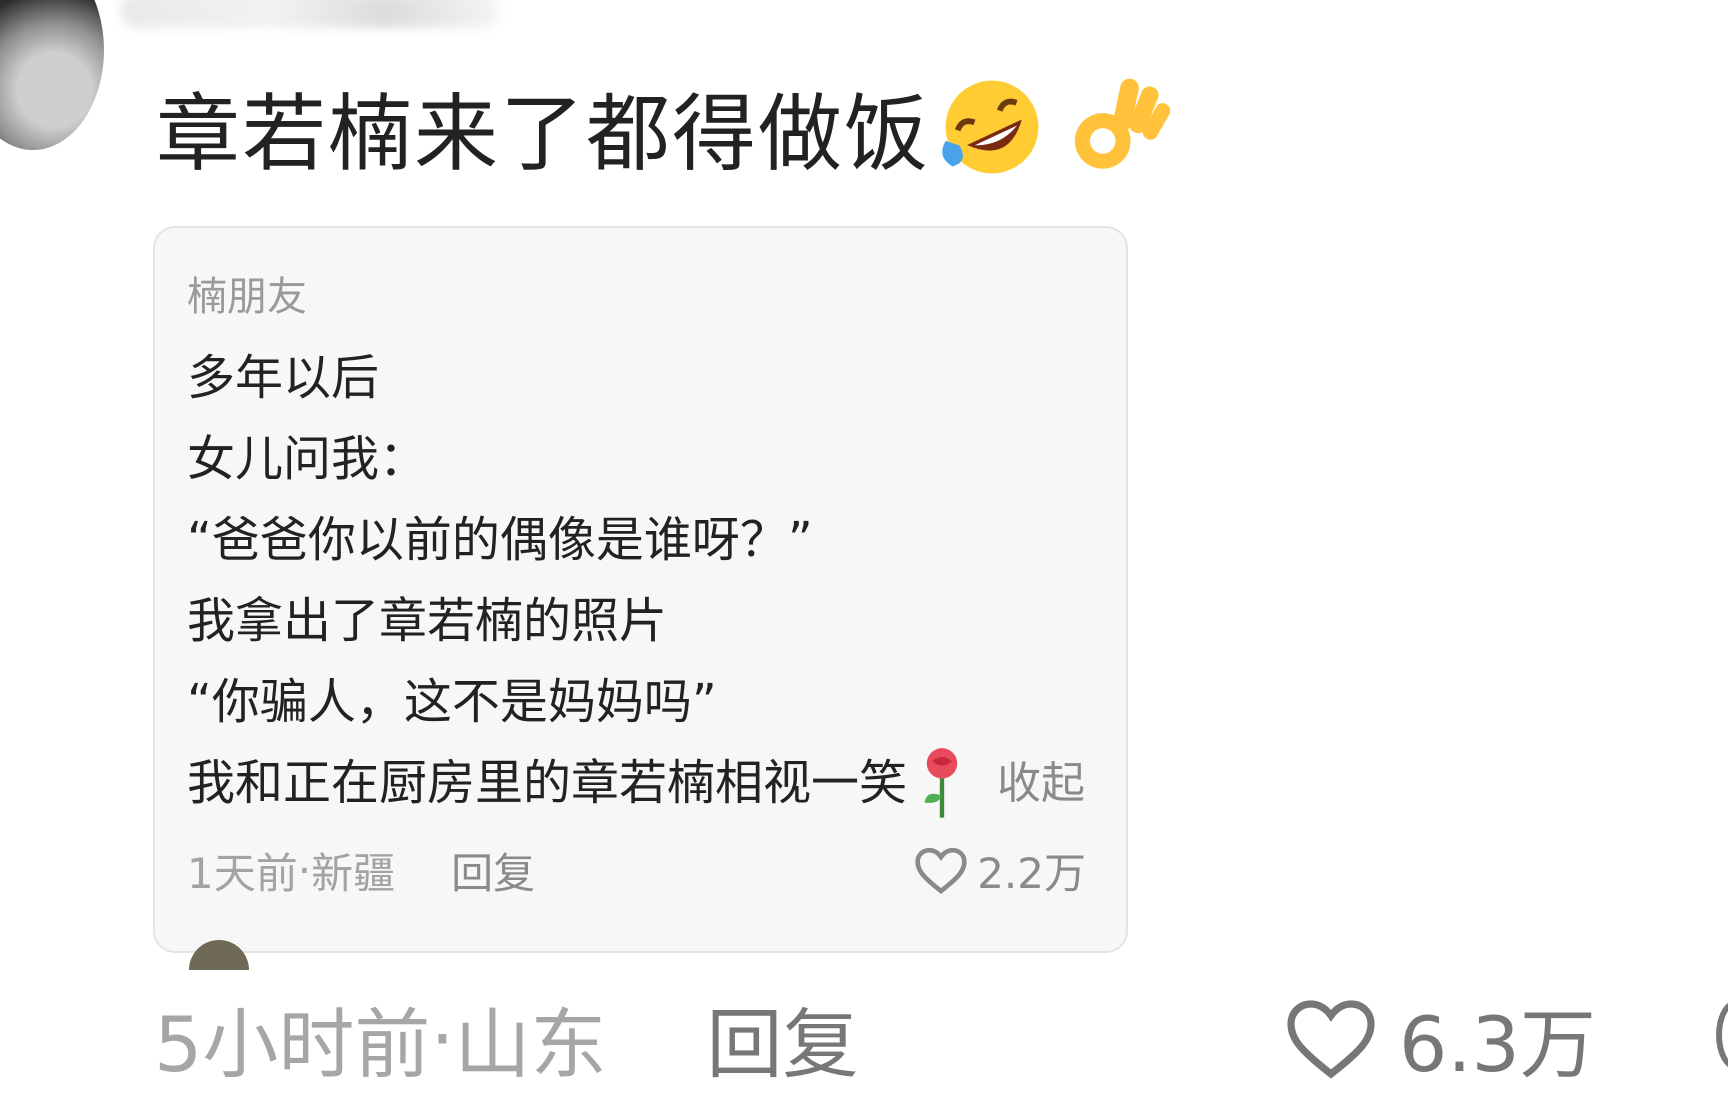  I want to click on comment-text: 章若楠来了都得做饭, so click(543, 133).